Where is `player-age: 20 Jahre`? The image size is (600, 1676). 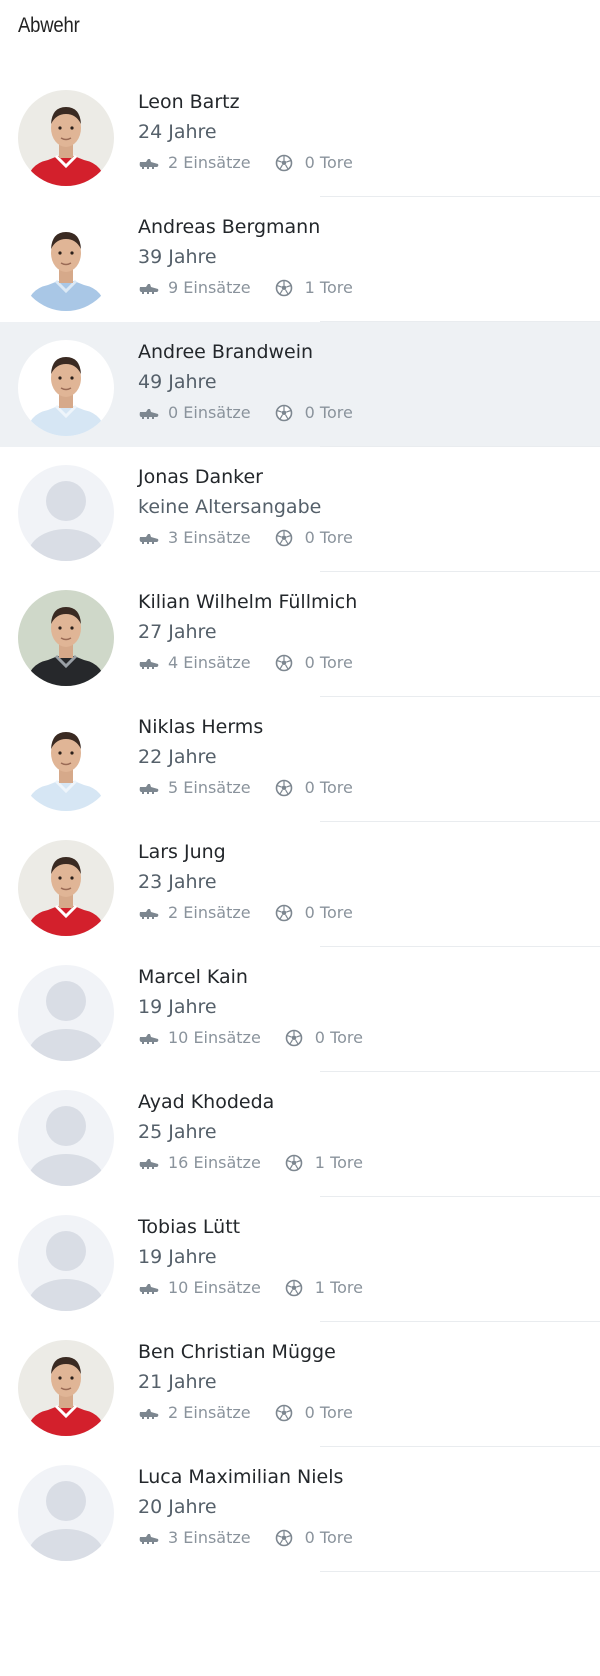
player-age: 20 Jahre is located at coordinates (177, 1507).